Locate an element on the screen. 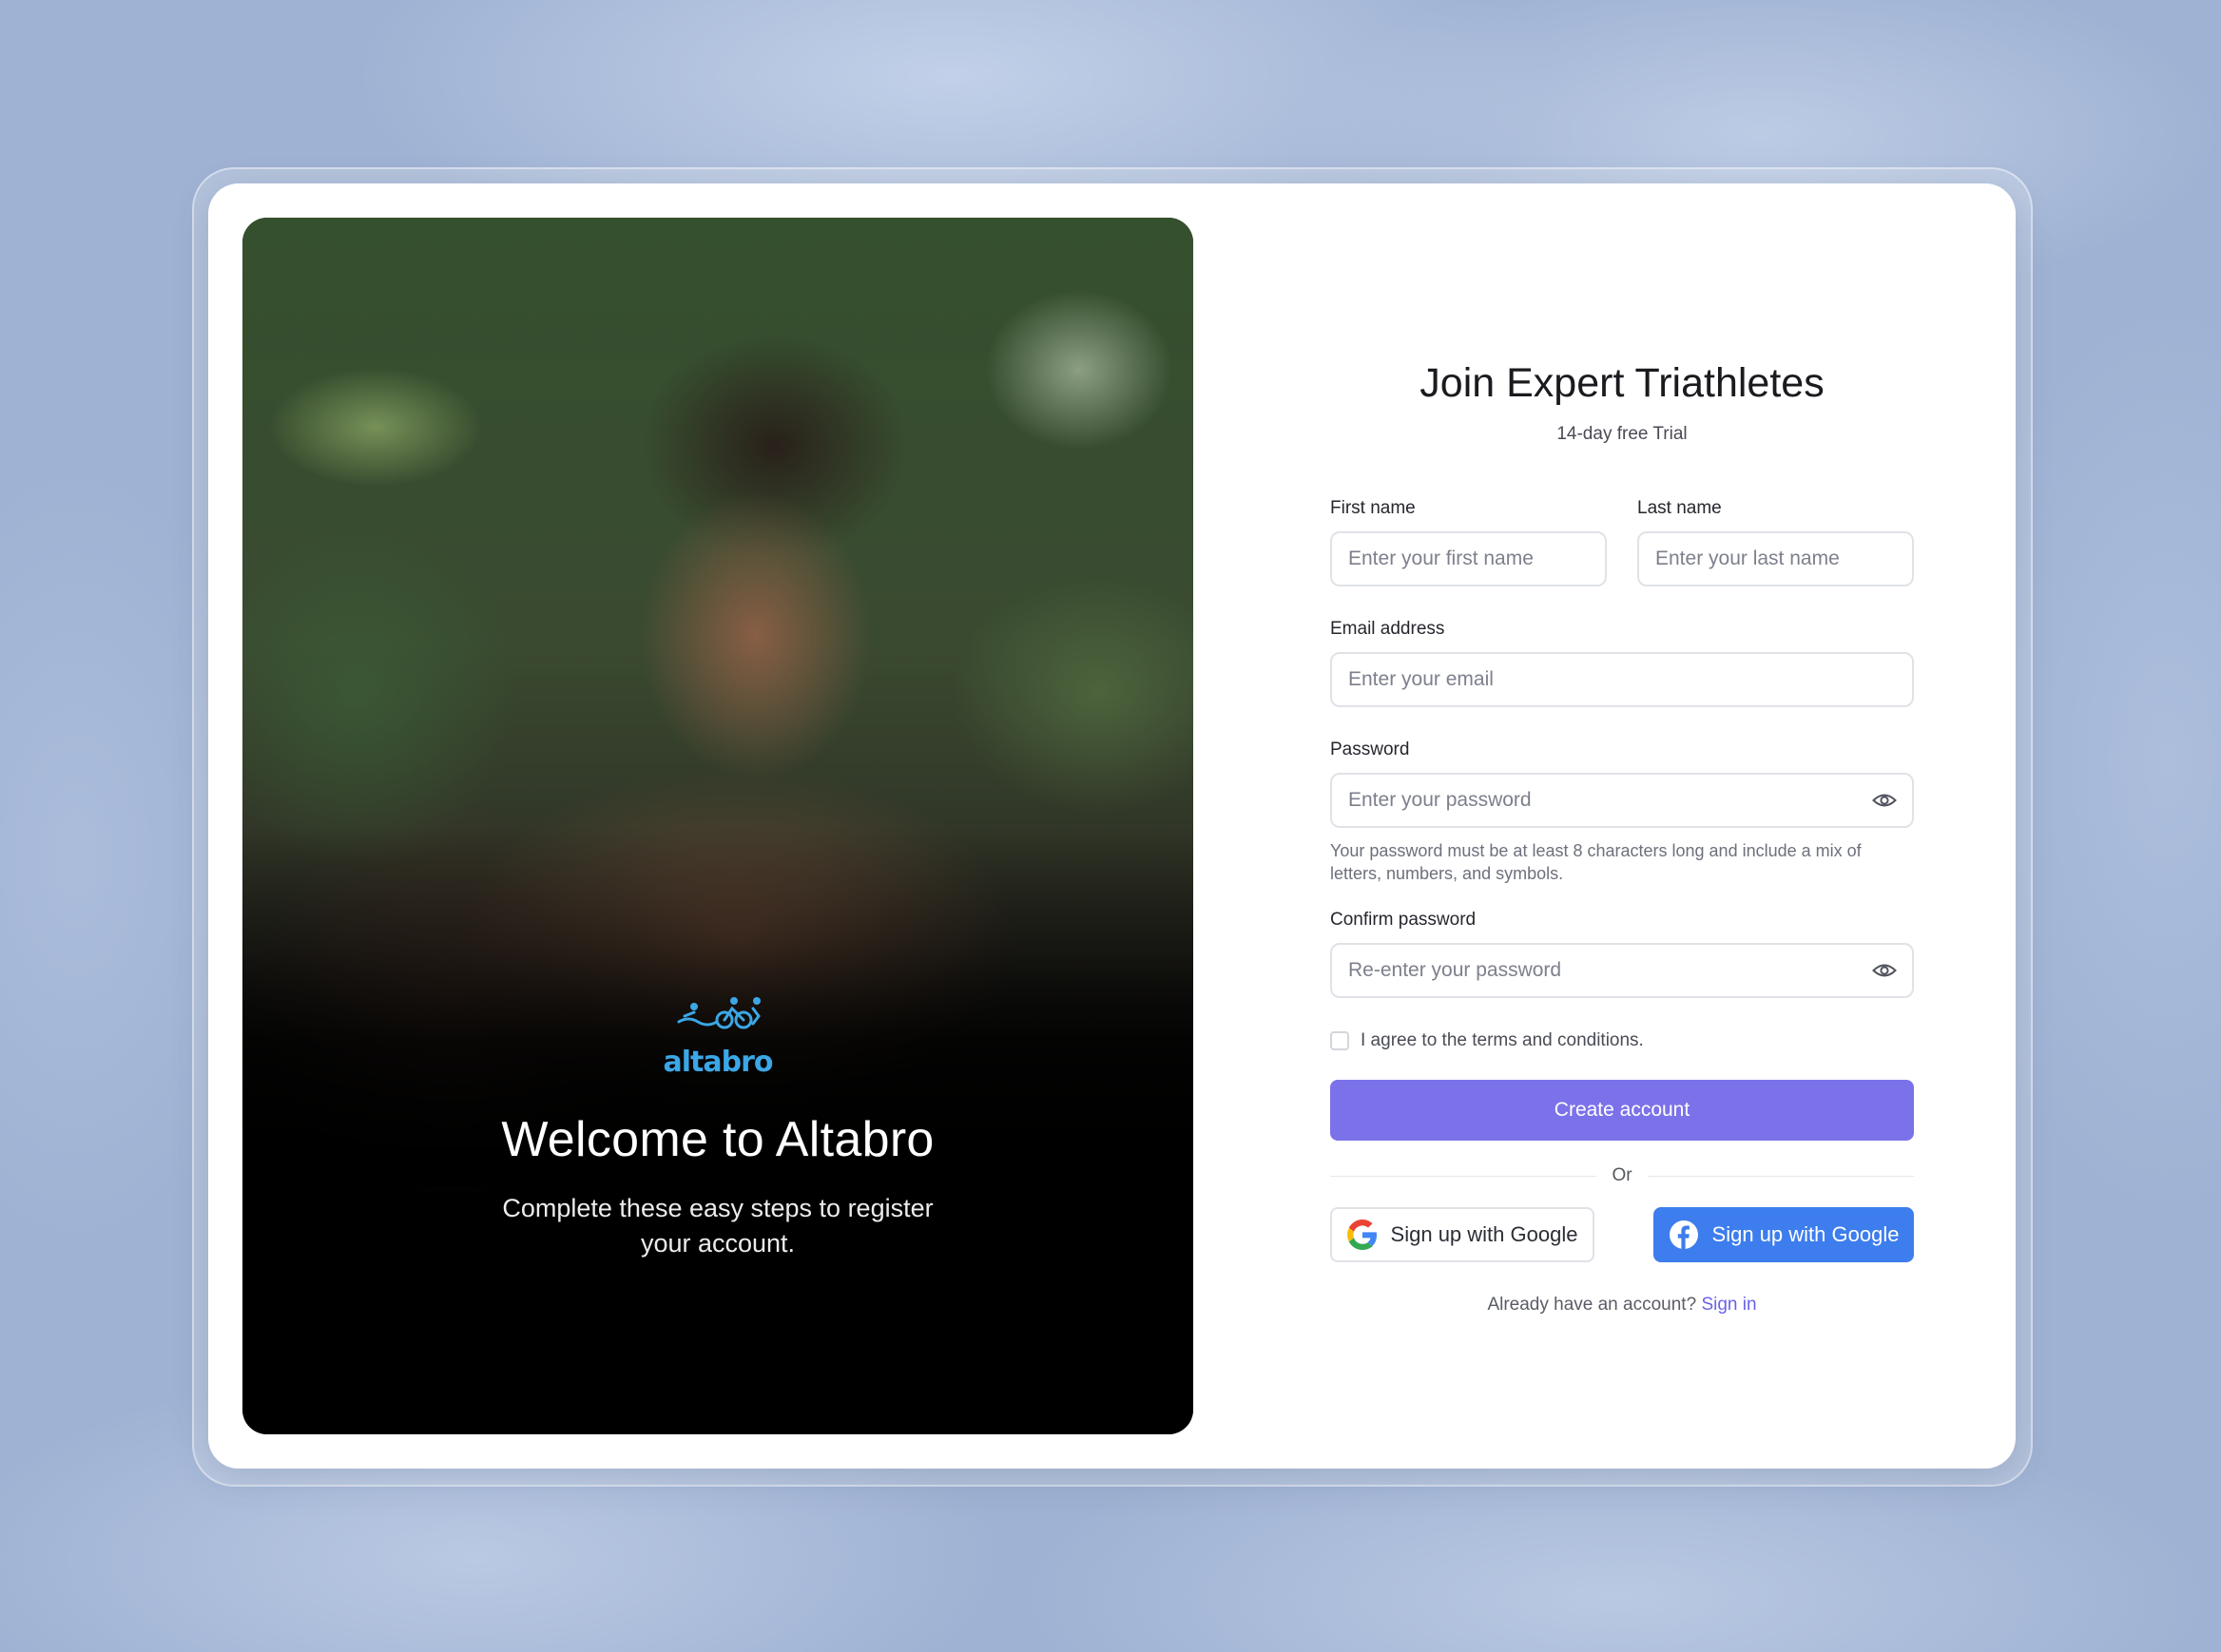  password-input-wrap is located at coordinates (1622, 800).